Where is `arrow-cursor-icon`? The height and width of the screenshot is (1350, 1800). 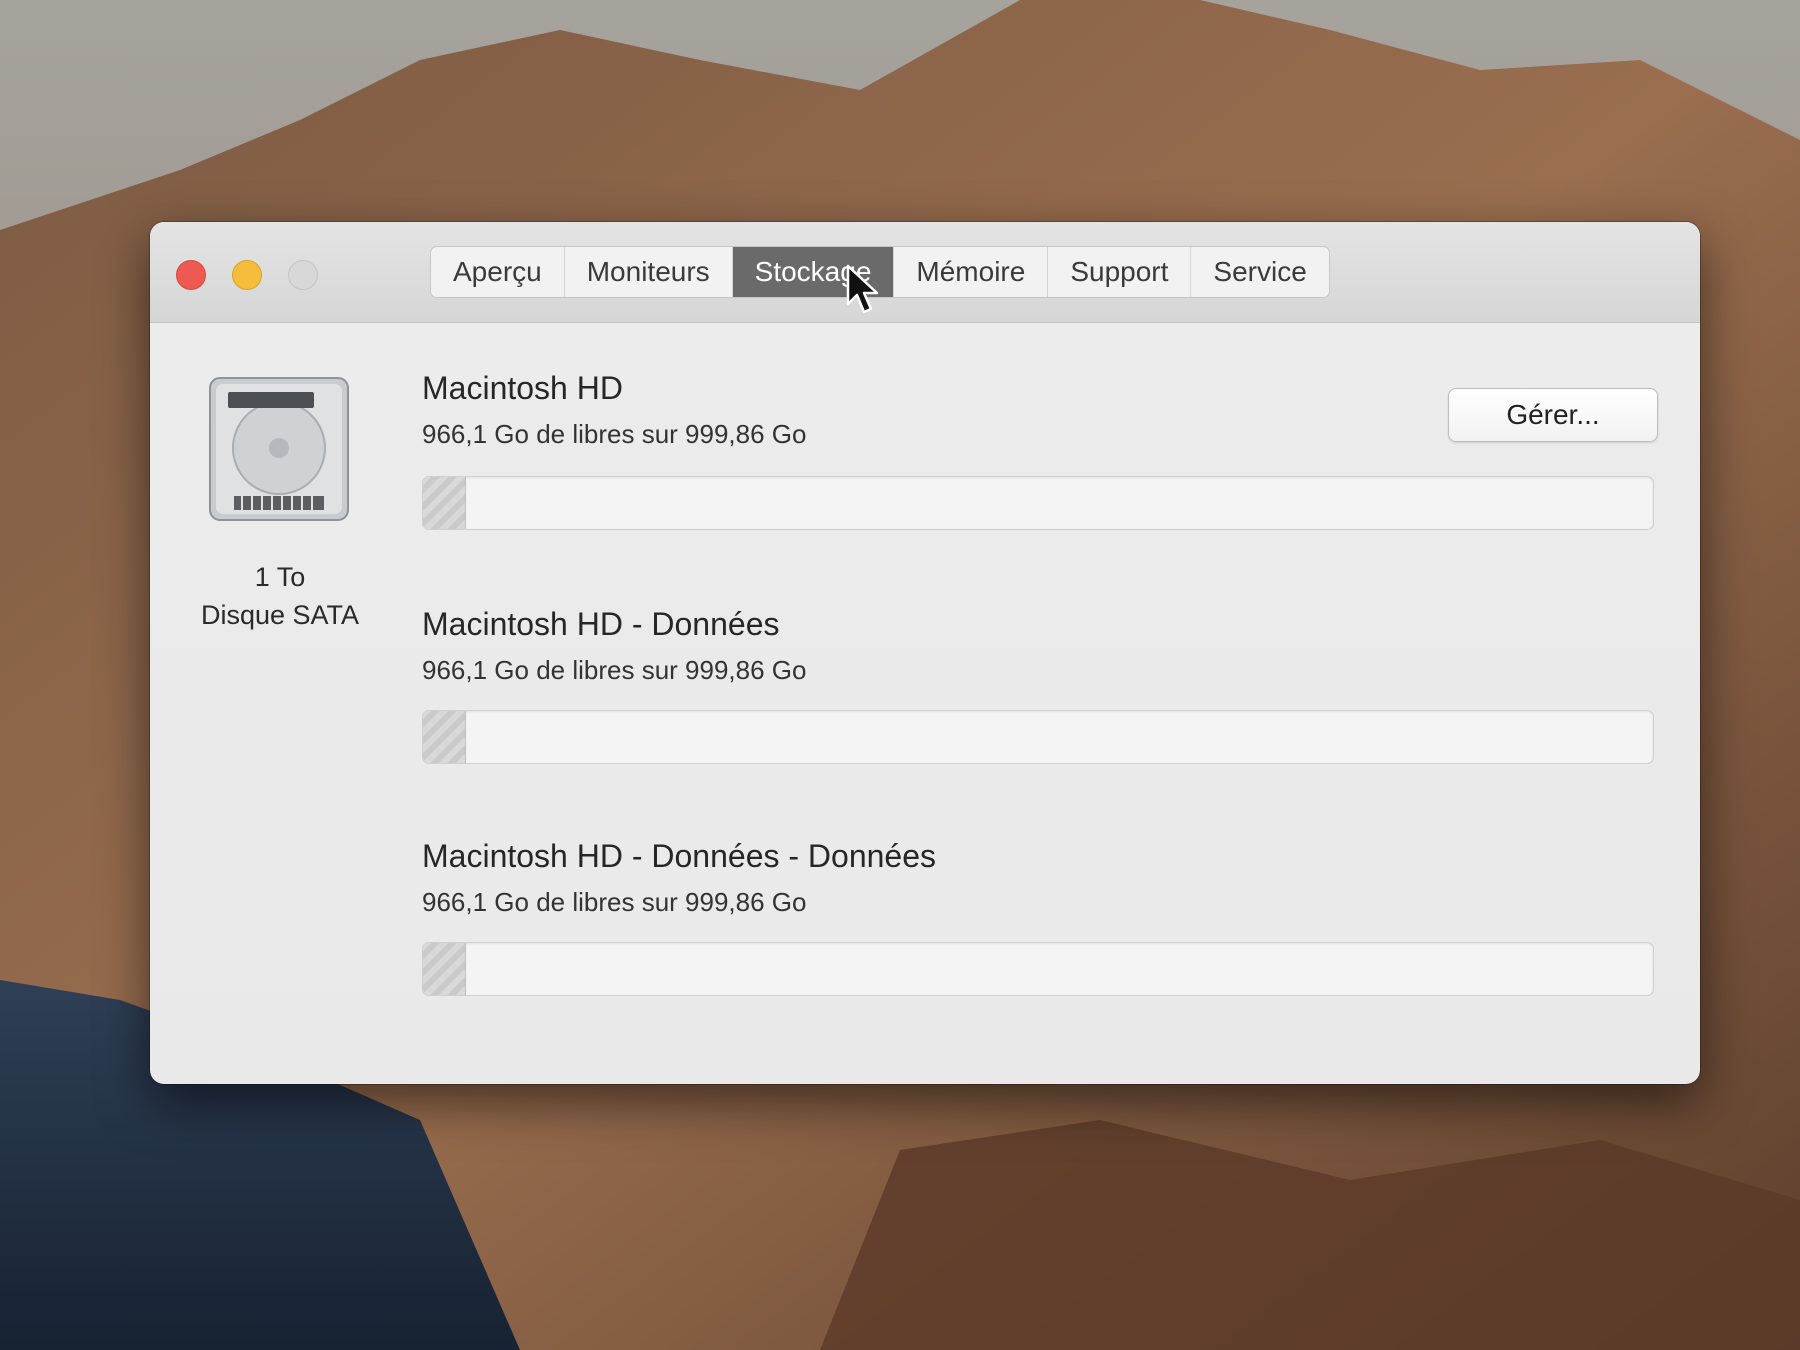
arrow-cursor-icon is located at coordinates (864, 290).